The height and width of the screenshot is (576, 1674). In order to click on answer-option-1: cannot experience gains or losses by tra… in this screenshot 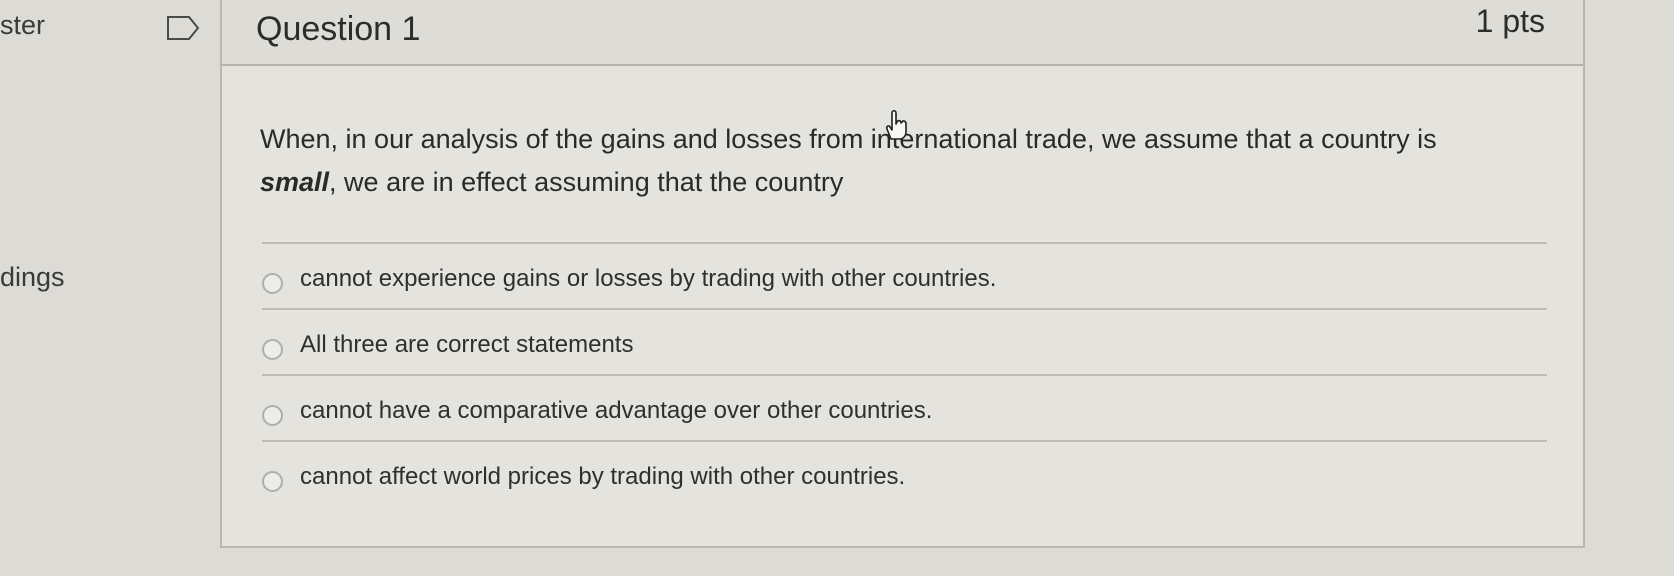, I will do `click(904, 275)`.